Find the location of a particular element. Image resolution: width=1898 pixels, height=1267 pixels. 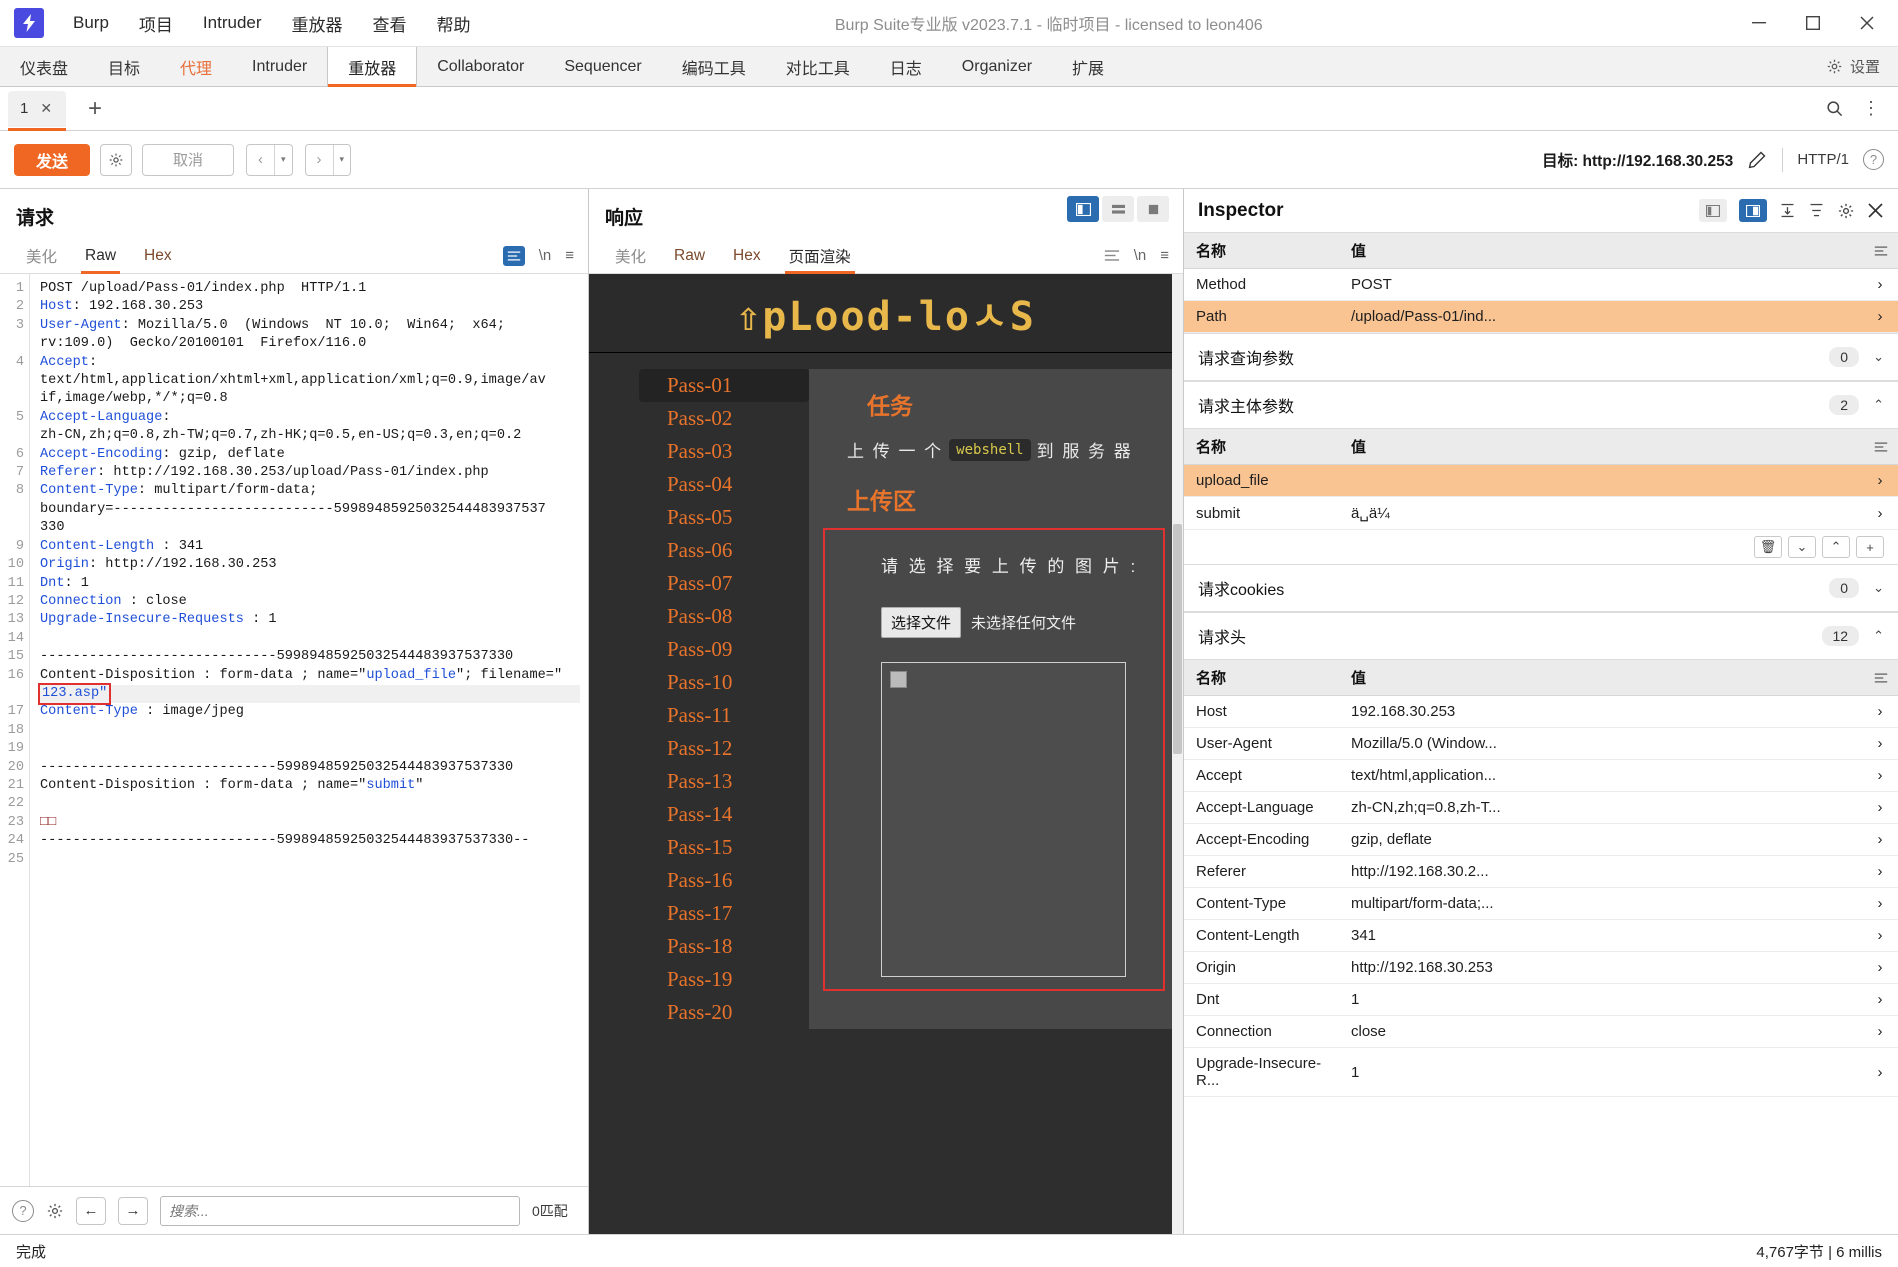

tab-dashboard: 仪表盘 is located at coordinates (44, 66).